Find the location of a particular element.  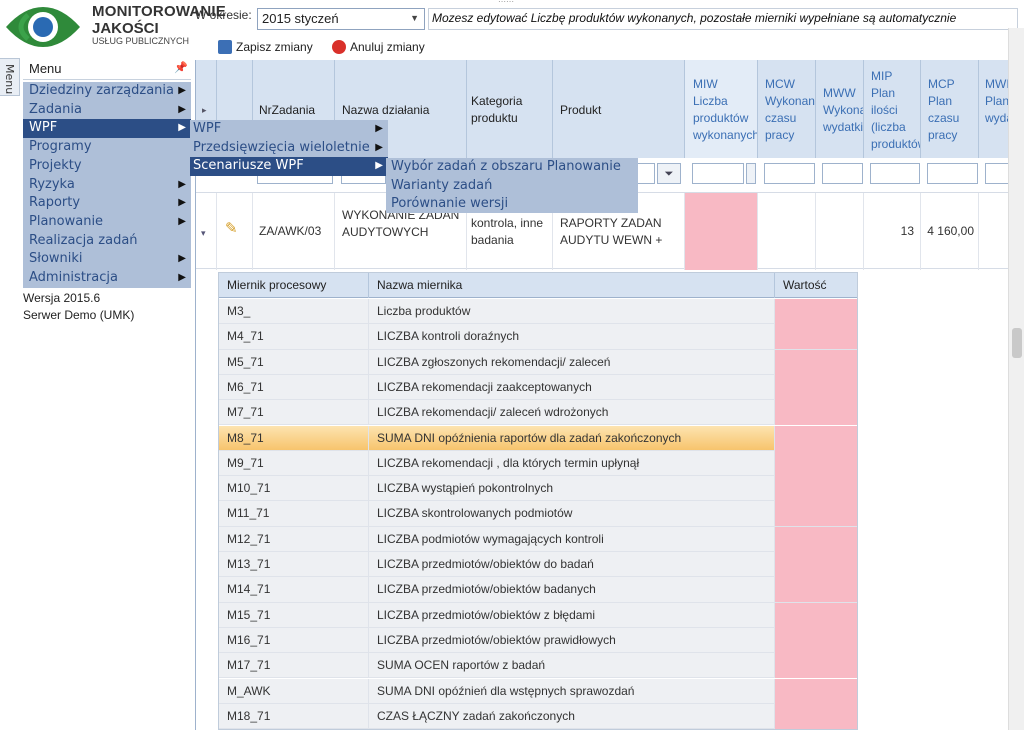

cancel-button-label: Anuluj zmiany is located at coordinates (387, 47).